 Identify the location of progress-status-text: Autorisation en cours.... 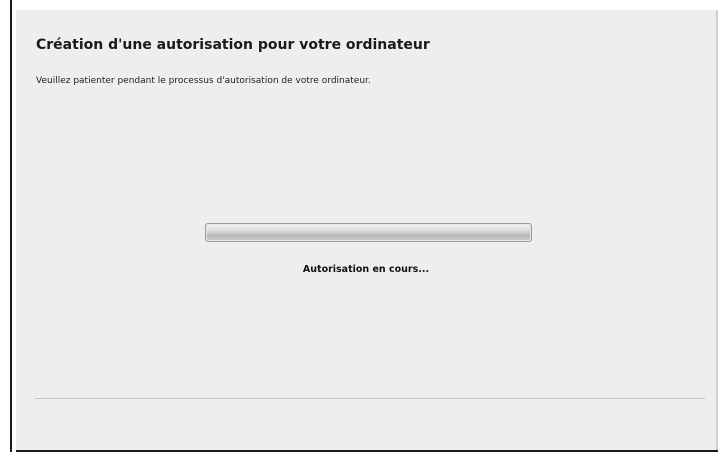
(366, 269).